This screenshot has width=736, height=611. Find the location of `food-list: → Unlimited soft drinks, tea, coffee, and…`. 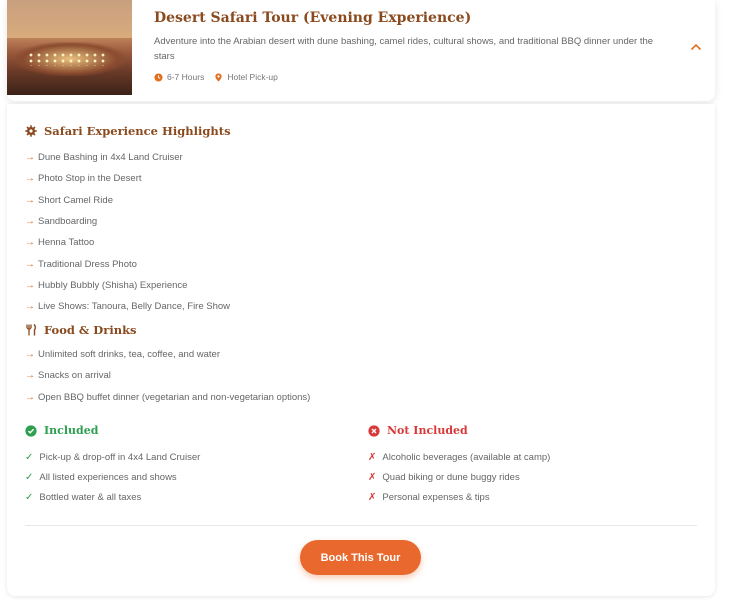

food-list: → Unlimited soft drinks, tea, coffee, and… is located at coordinates (167, 376).